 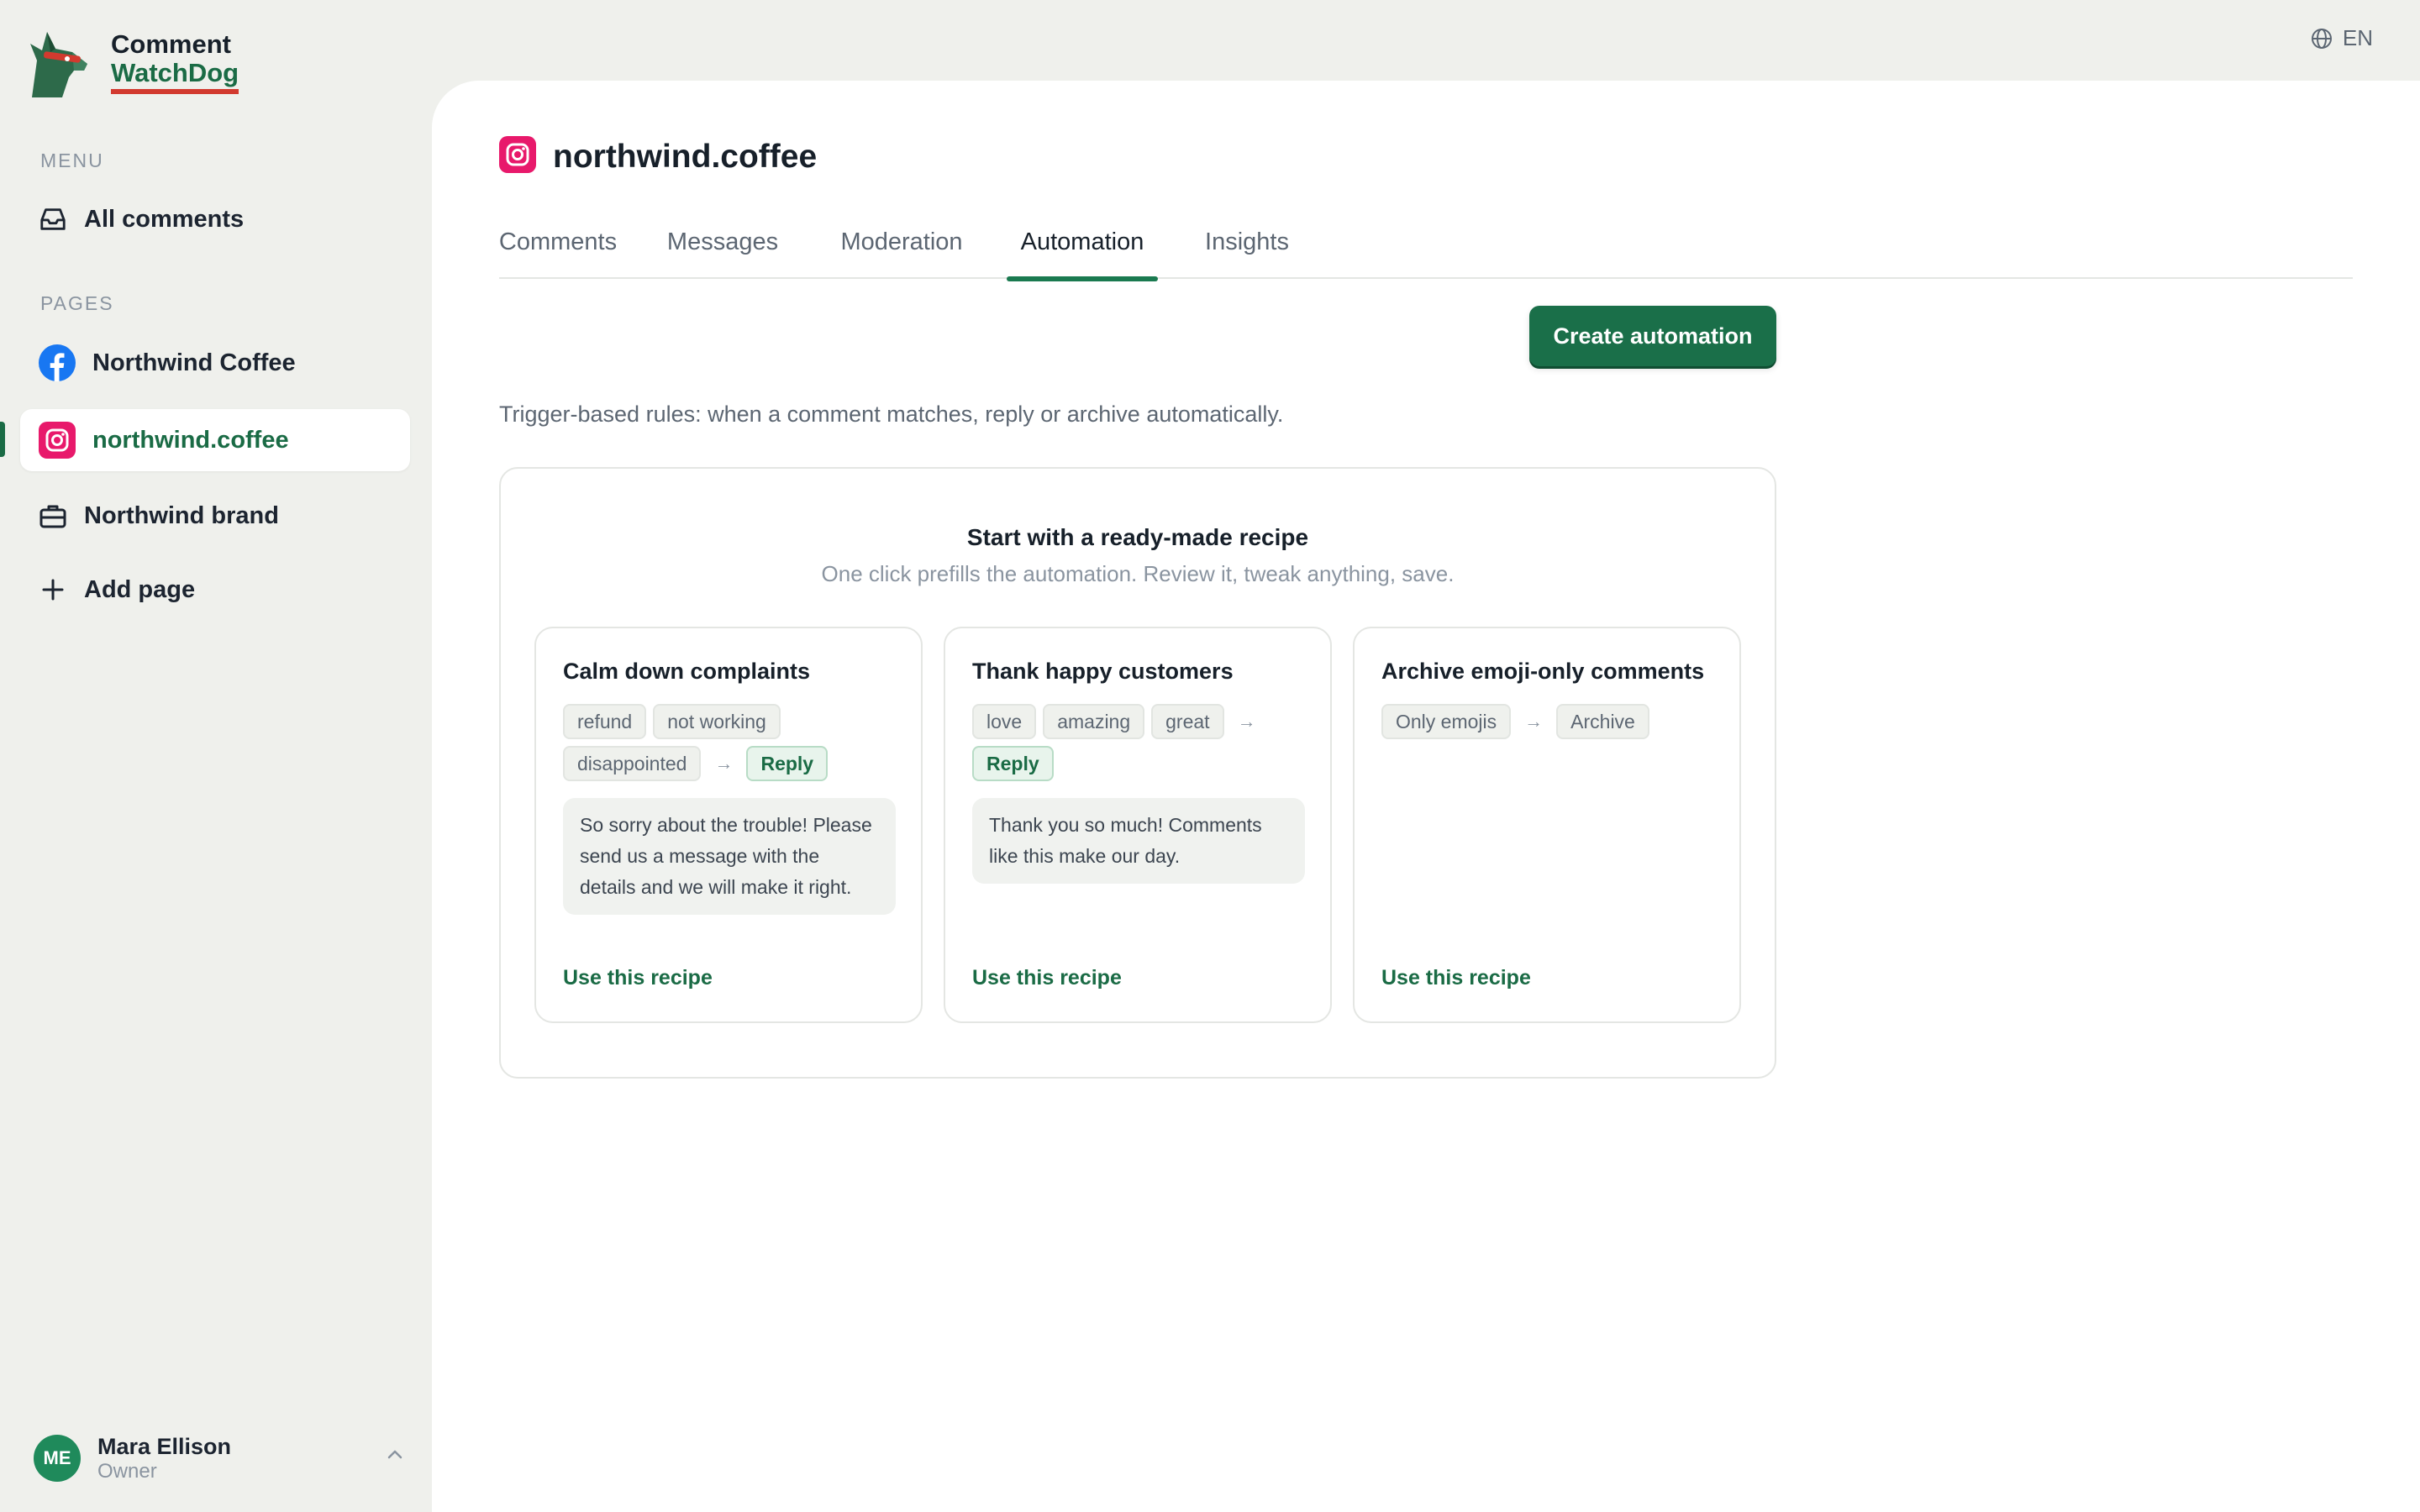 I want to click on language-label: EN, so click(x=2357, y=37).